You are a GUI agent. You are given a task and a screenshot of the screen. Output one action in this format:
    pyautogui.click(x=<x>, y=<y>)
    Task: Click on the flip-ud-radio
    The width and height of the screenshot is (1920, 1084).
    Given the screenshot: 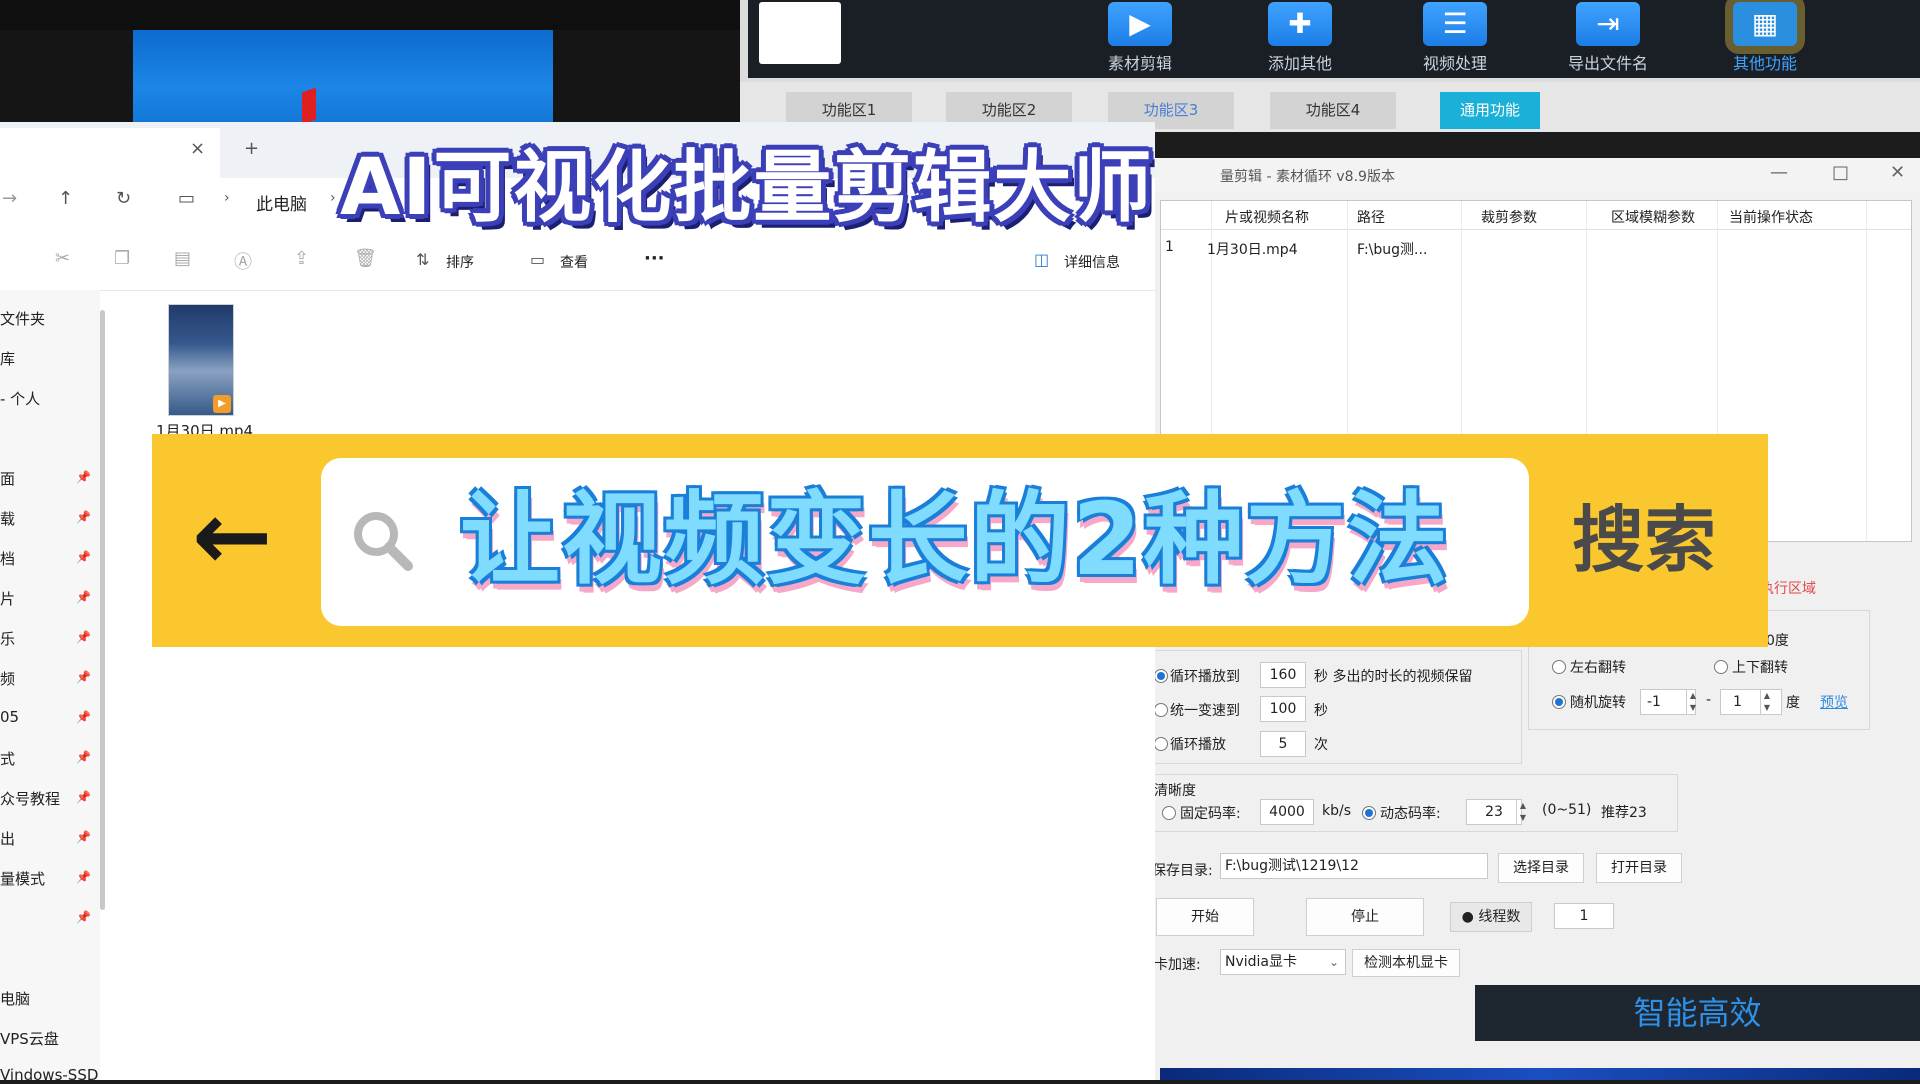 What is the action you would take?
    pyautogui.click(x=1721, y=667)
    